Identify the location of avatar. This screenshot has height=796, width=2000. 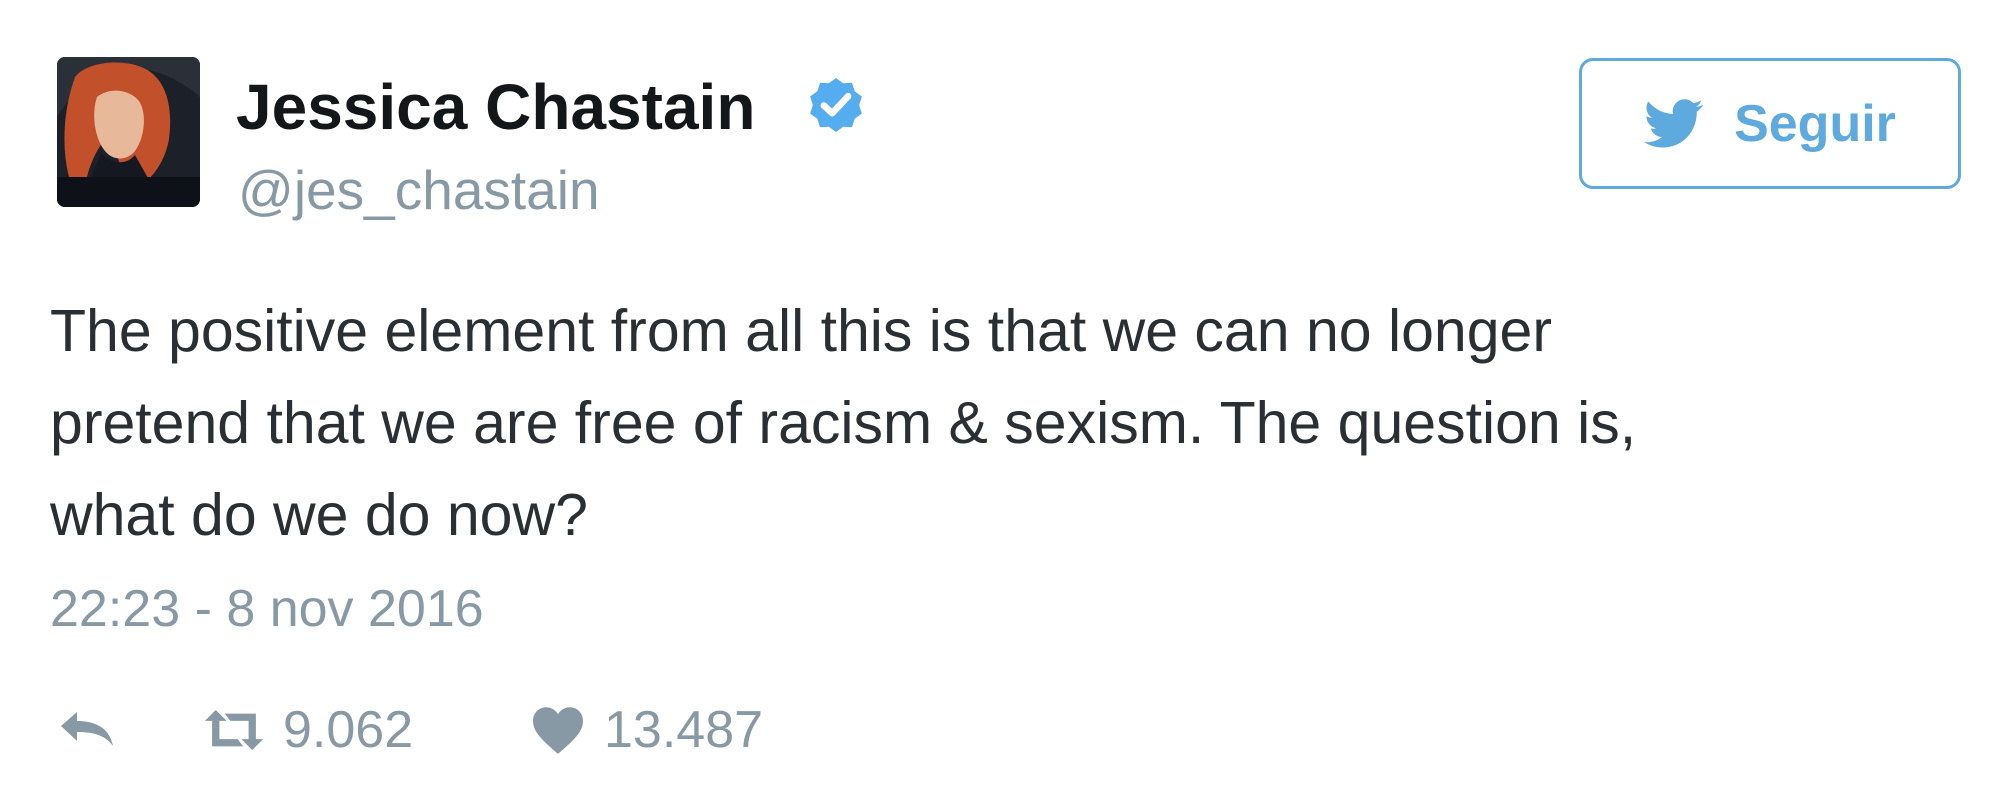
(128, 132).